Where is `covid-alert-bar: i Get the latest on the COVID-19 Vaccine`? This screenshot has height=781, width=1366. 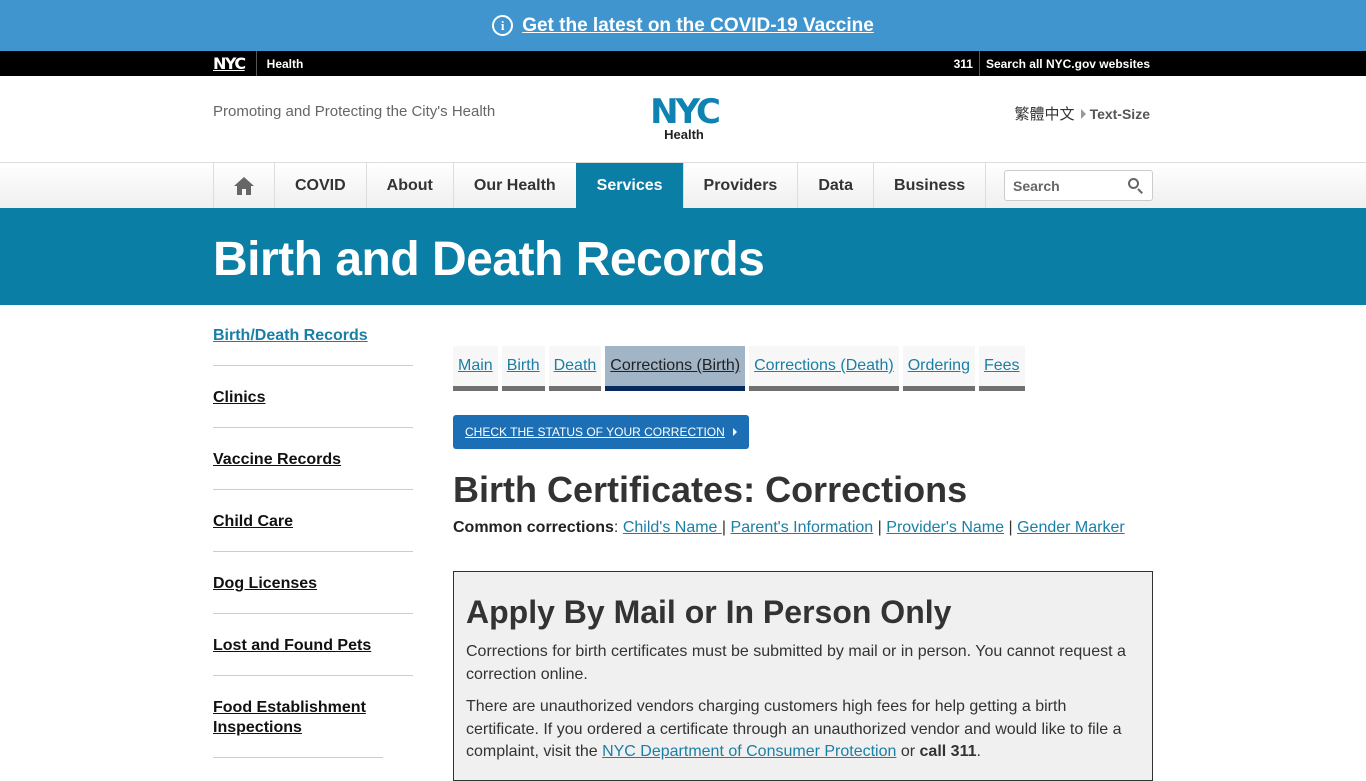
covid-alert-bar: i Get the latest on the COVID-19 Vaccine is located at coordinates (683, 25).